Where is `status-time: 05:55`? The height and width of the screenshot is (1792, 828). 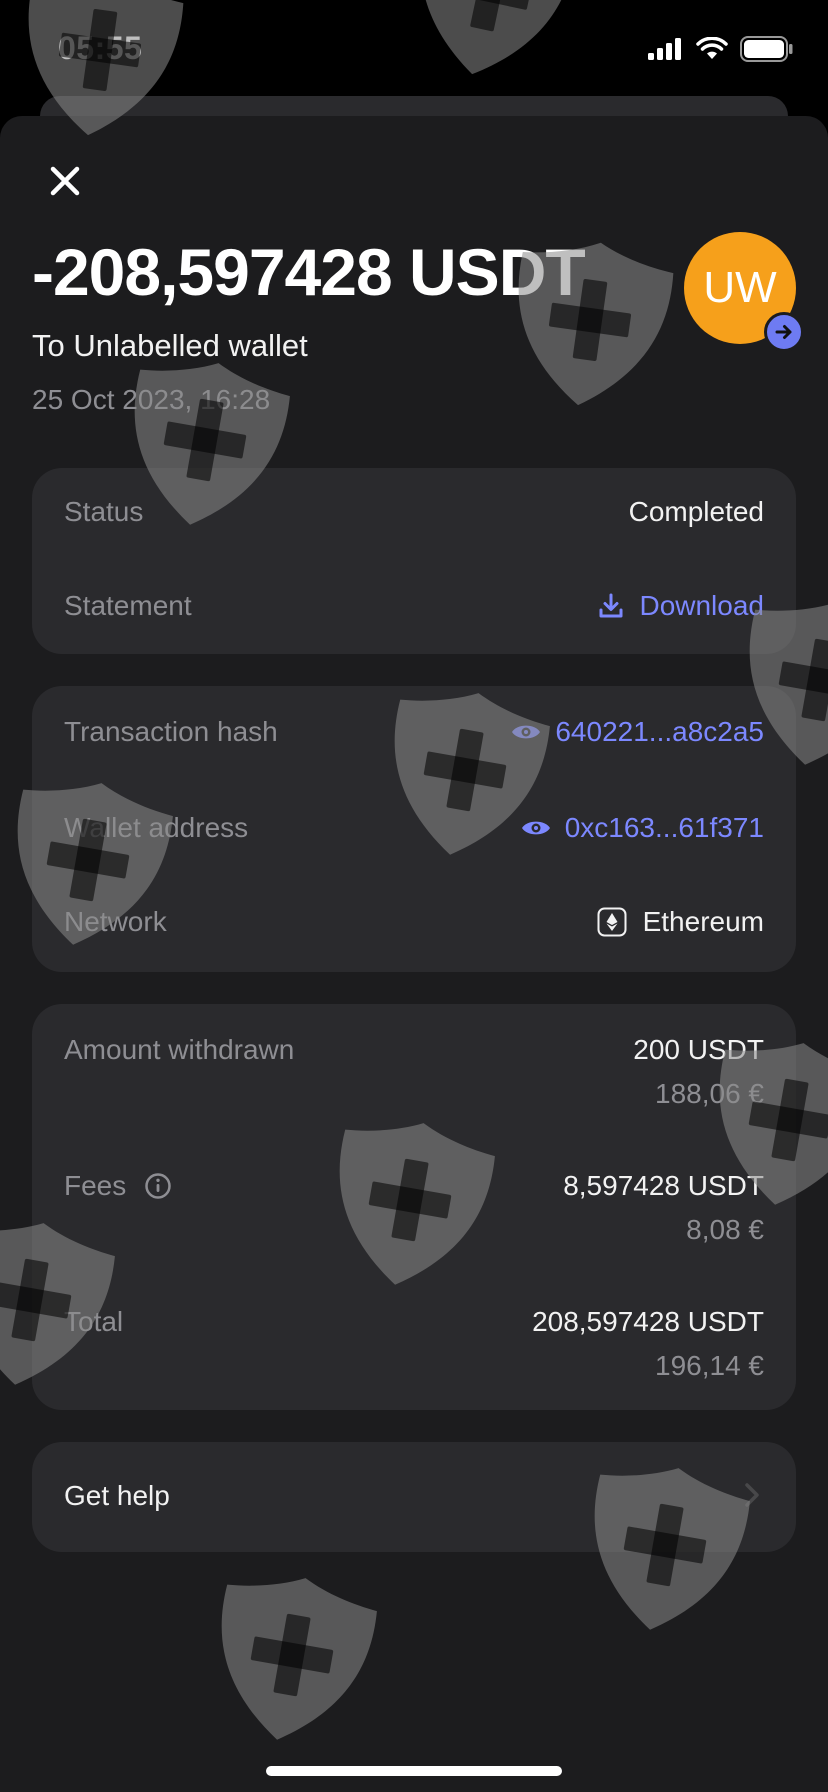
status-time: 05:55 is located at coordinates (100, 48).